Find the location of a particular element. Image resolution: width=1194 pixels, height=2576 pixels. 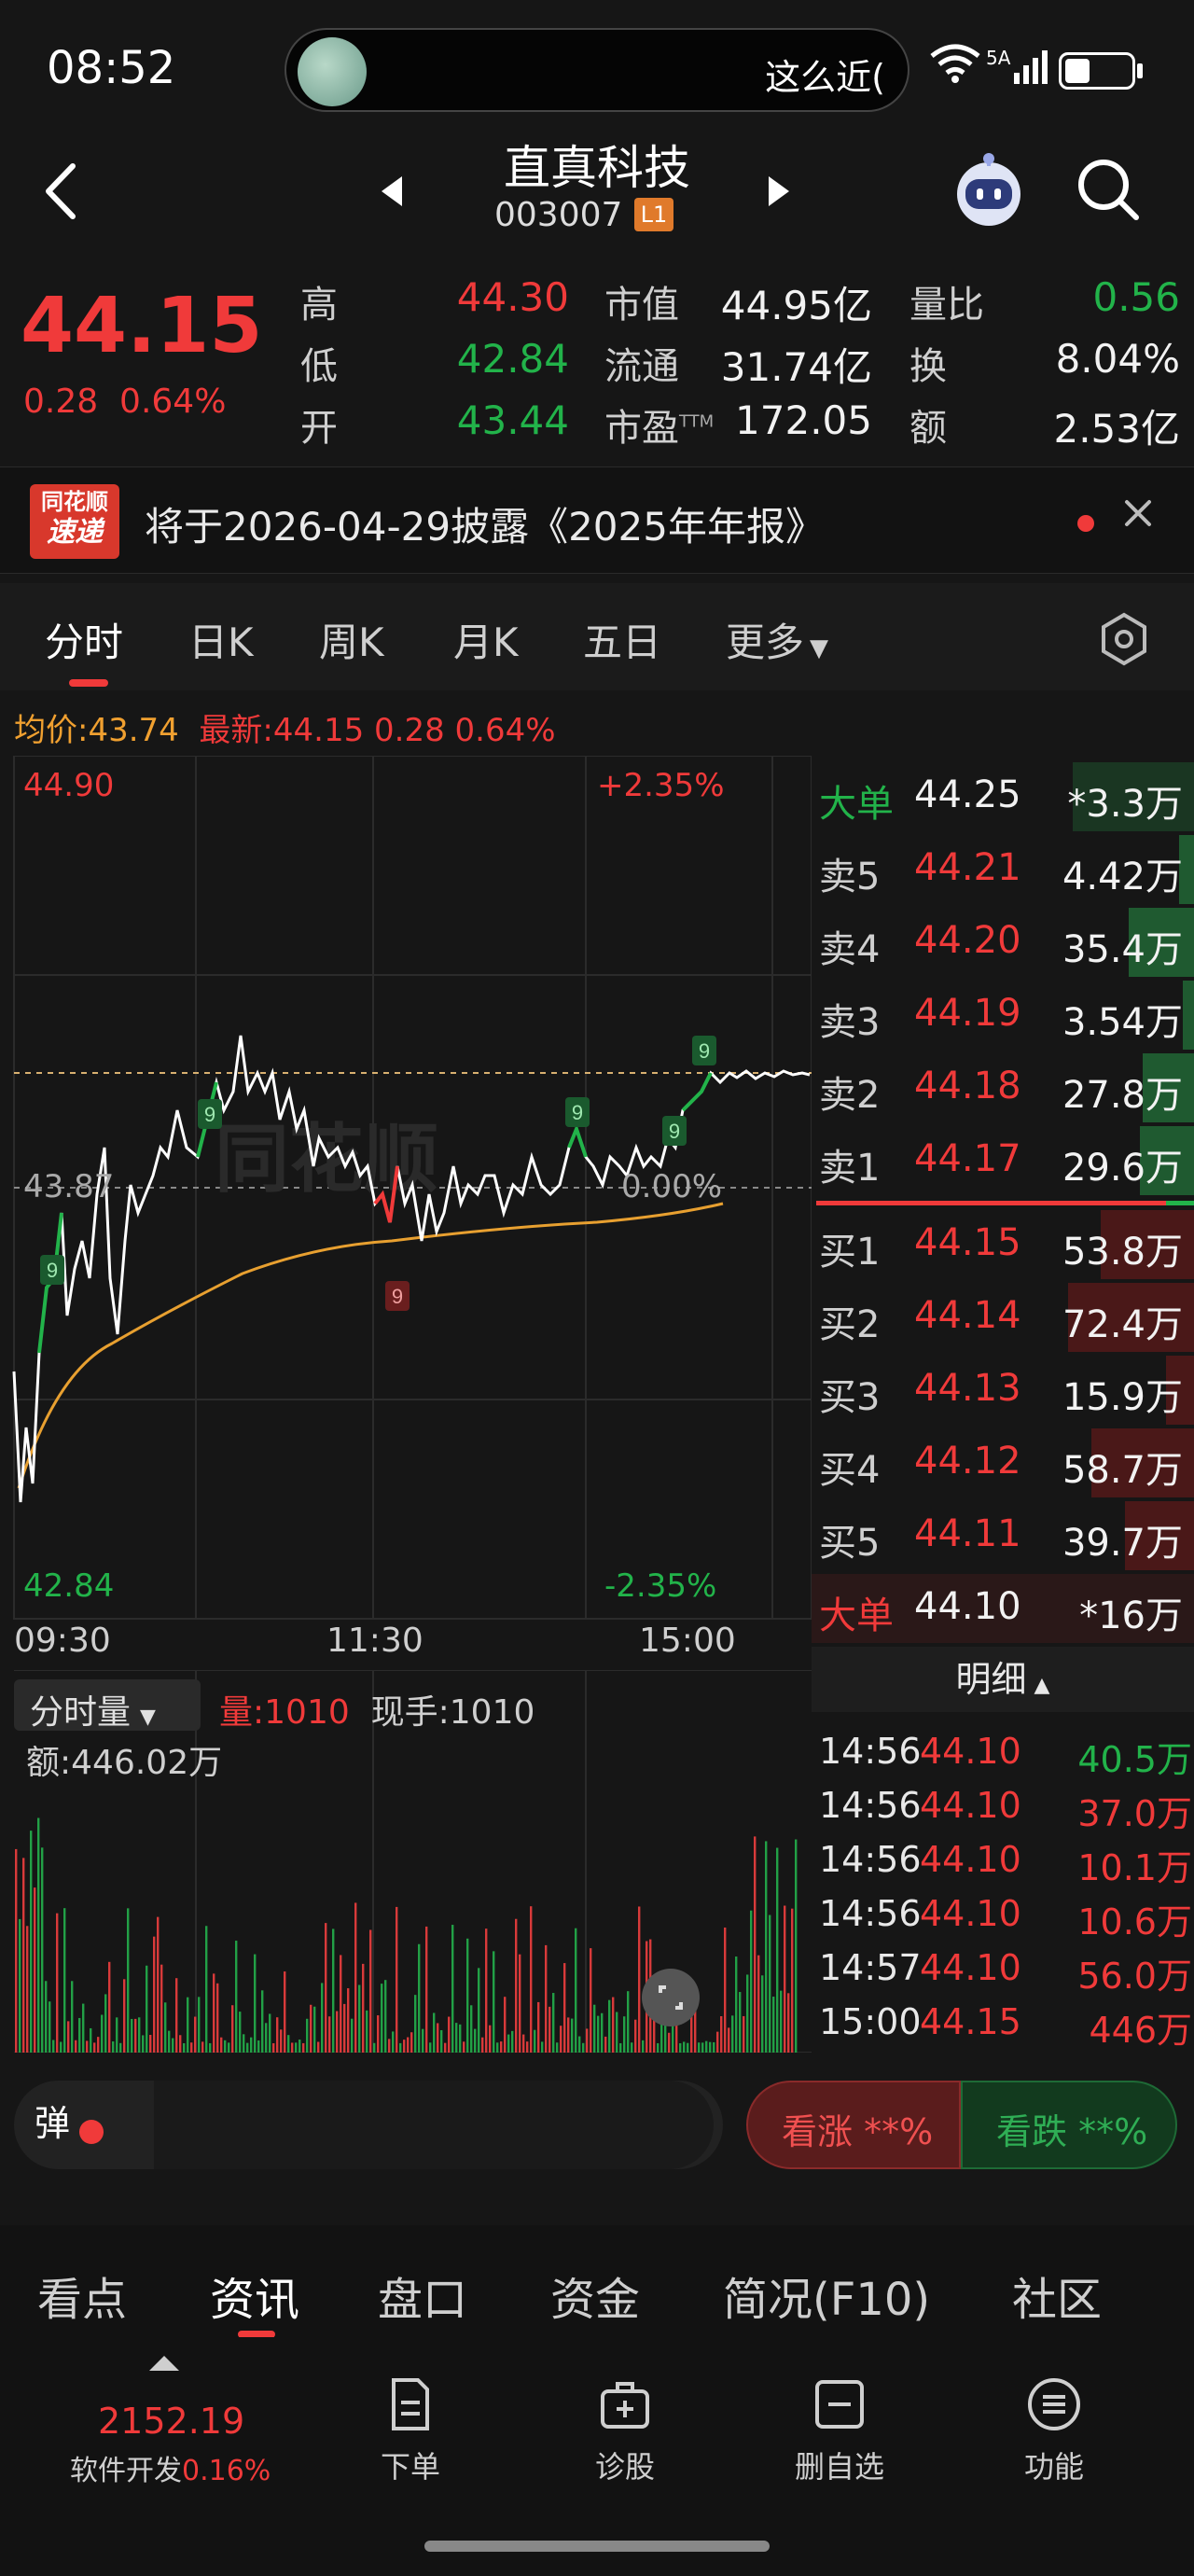

bid-row: 买4 44.12 58.7万 is located at coordinates (1003, 1463).